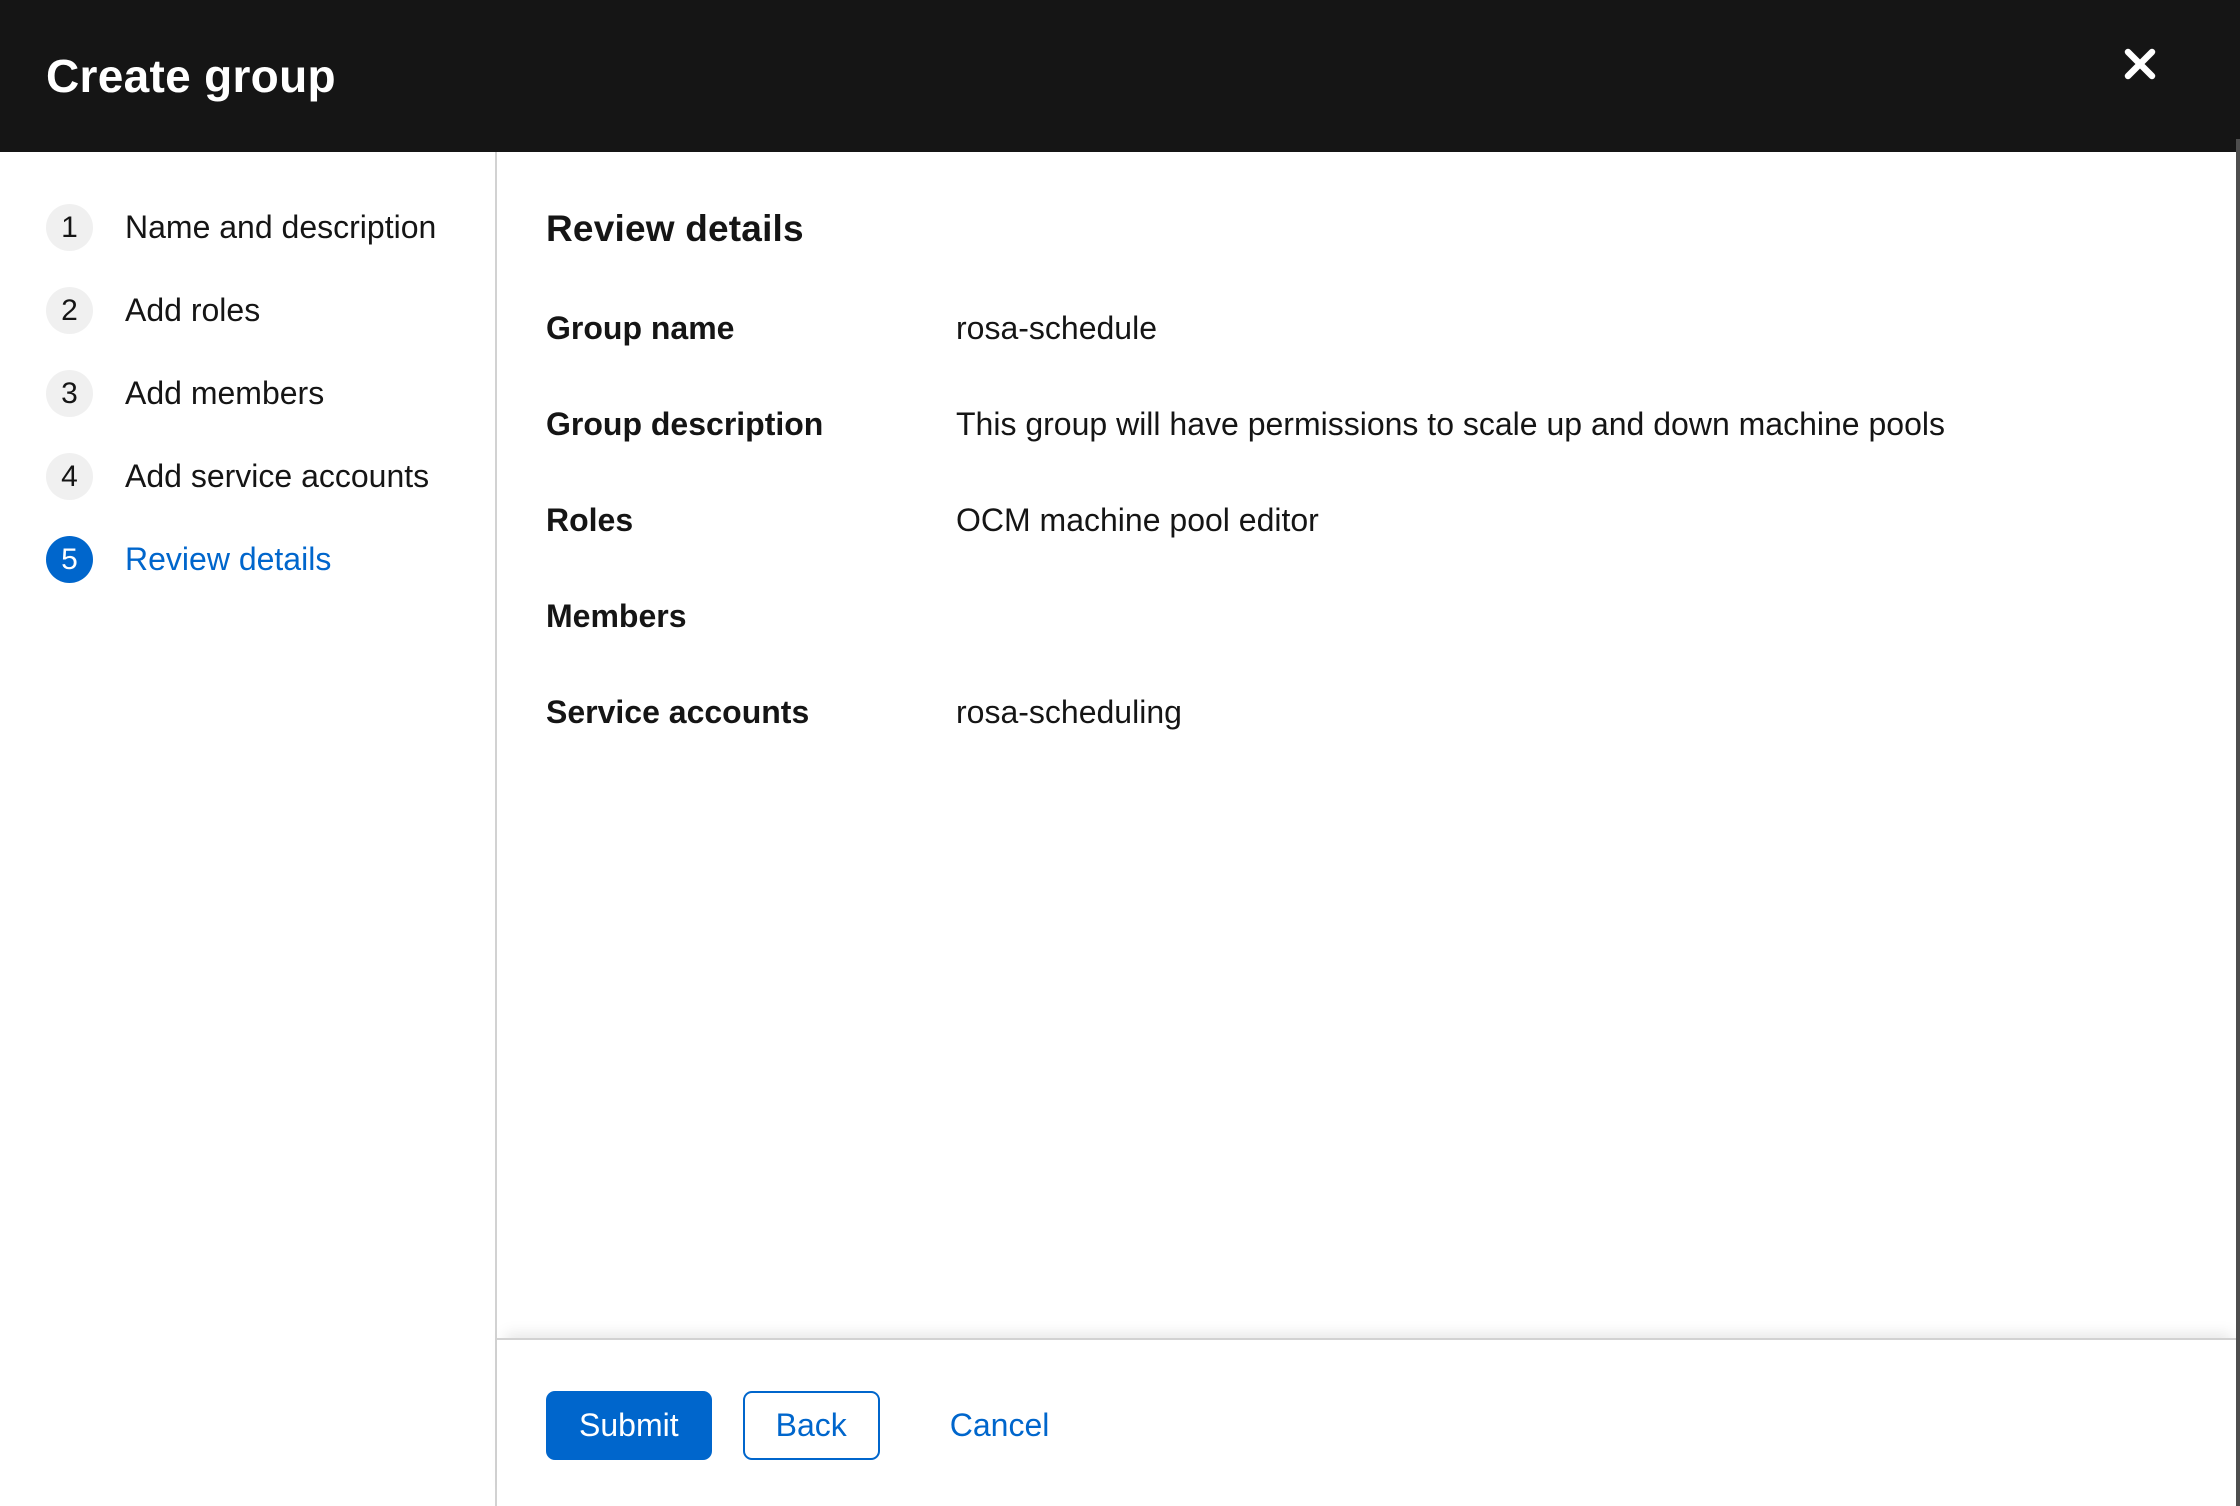 The image size is (2240, 1506). Describe the element at coordinates (1000, 1425) in the screenshot. I see `cancel-button: Cancel` at that location.